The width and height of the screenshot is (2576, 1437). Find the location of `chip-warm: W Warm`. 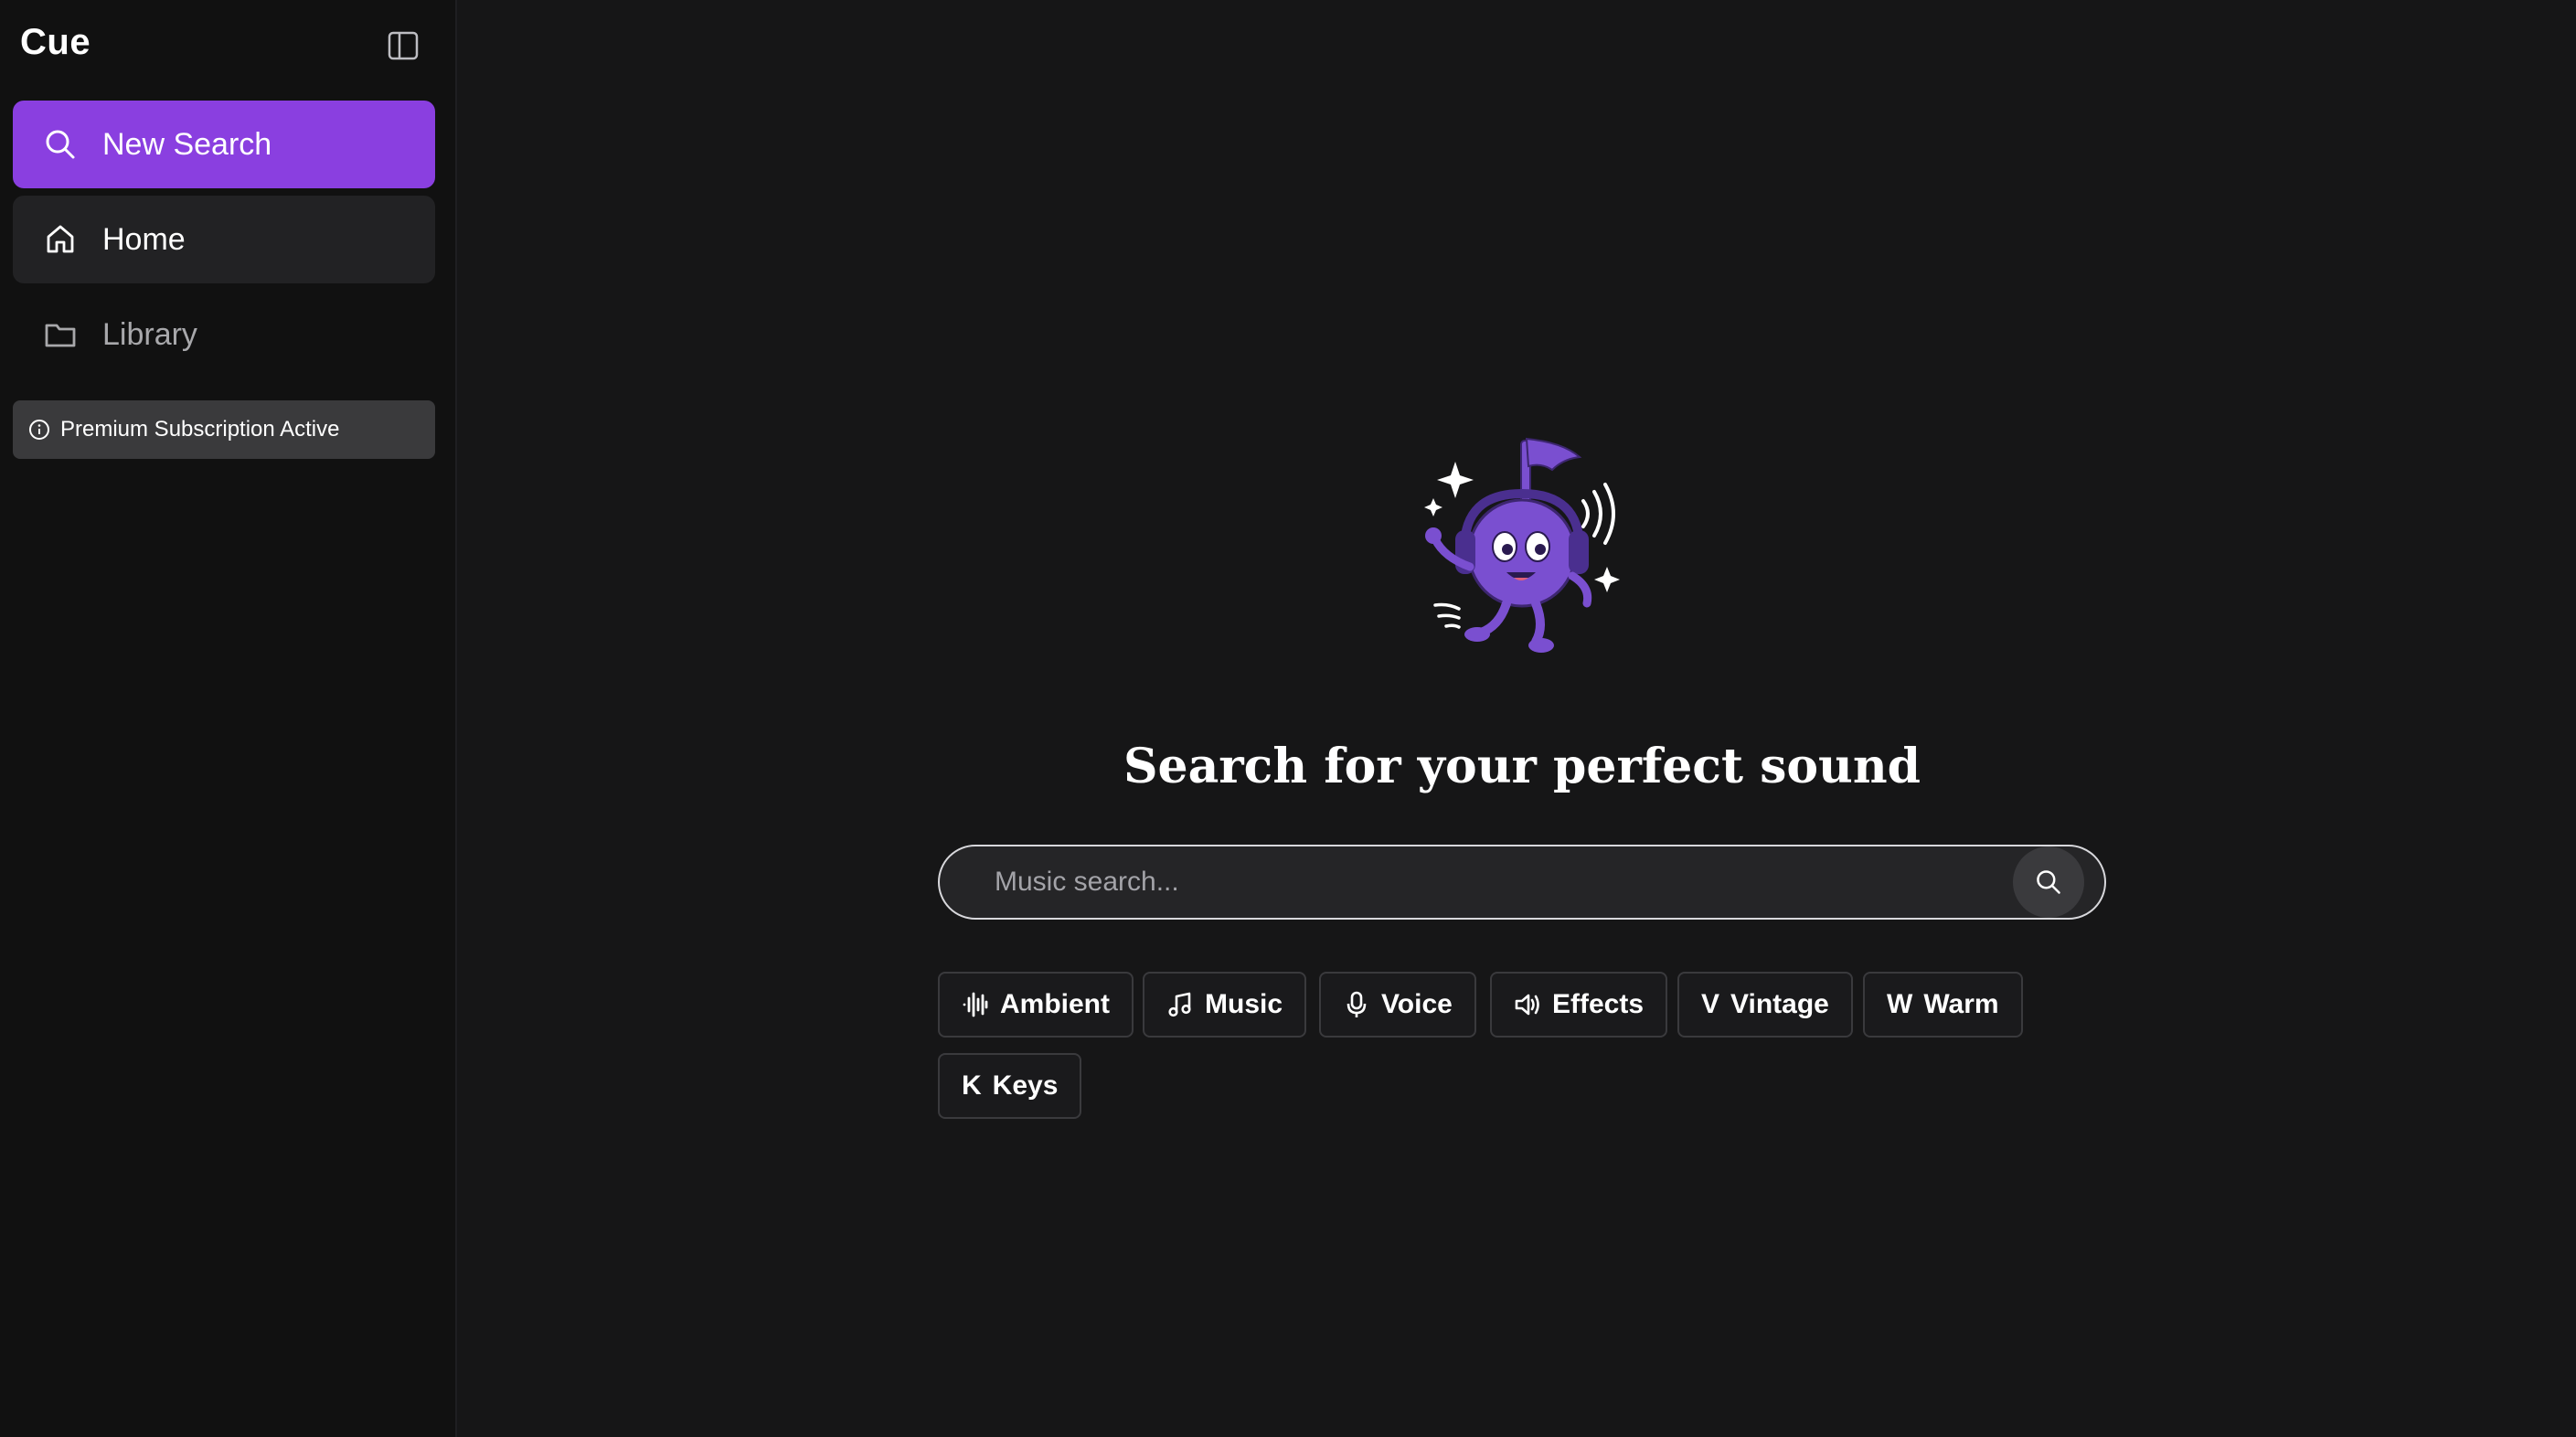

chip-warm: W Warm is located at coordinates (1943, 1005).